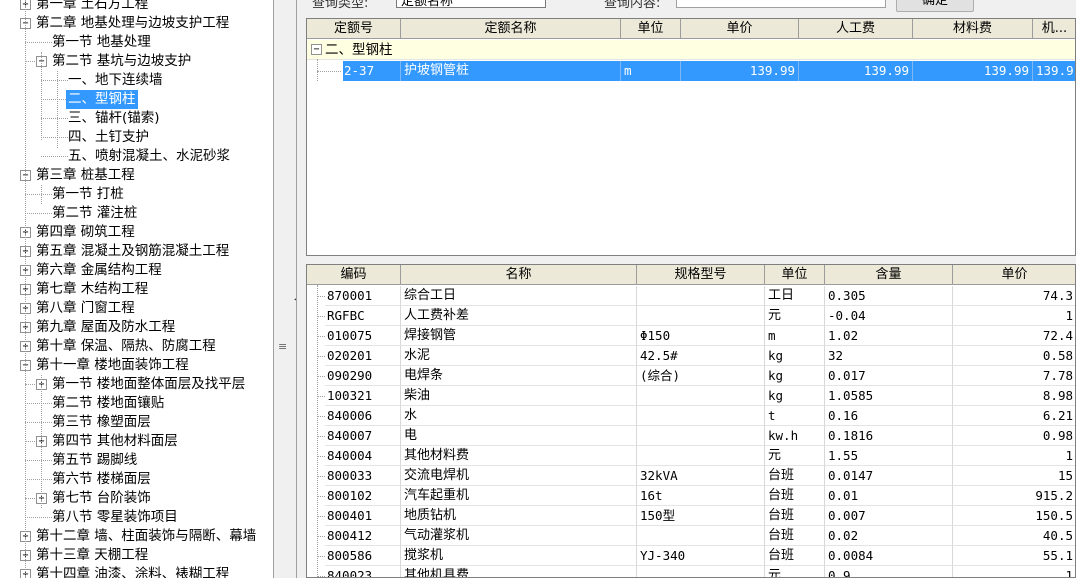 This screenshot has width=1076, height=578. Describe the element at coordinates (519, 456) in the screenshot. I see `resource-cell-name: 其他材料费` at that location.